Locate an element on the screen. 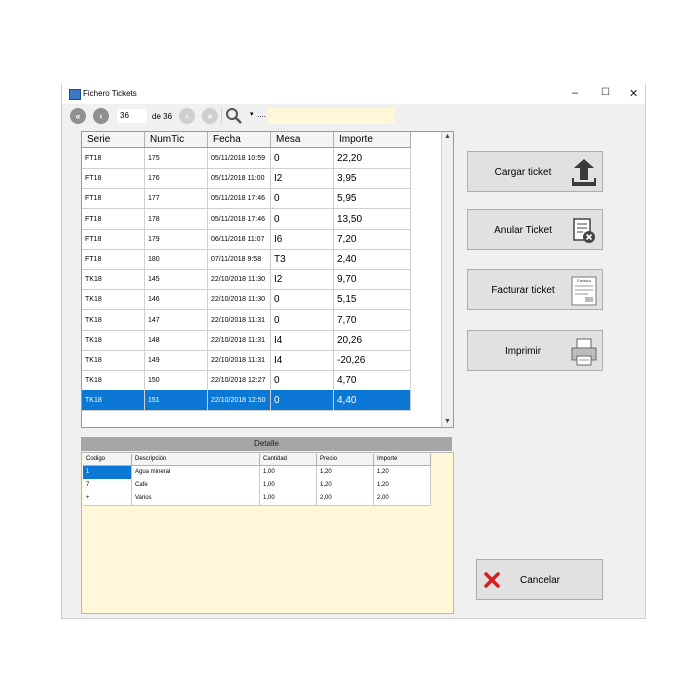 The height and width of the screenshot is (700, 700). table-row: FT18 180 07/11/2018 9:58 T3 2,40 is located at coordinates (246, 259).